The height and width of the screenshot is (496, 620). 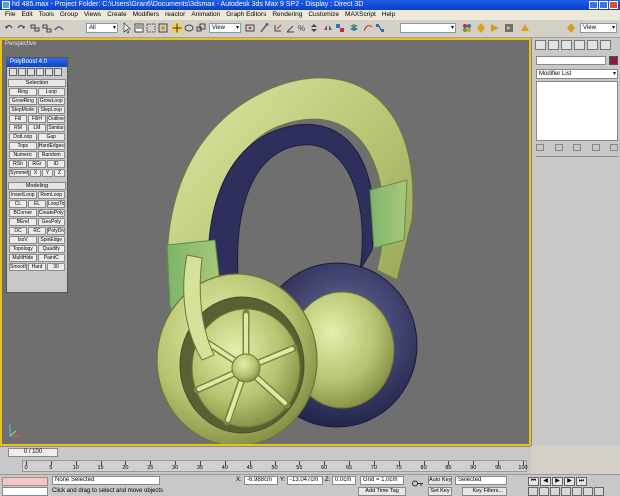 I want to click on render-last-icon, so click(x=509, y=28).